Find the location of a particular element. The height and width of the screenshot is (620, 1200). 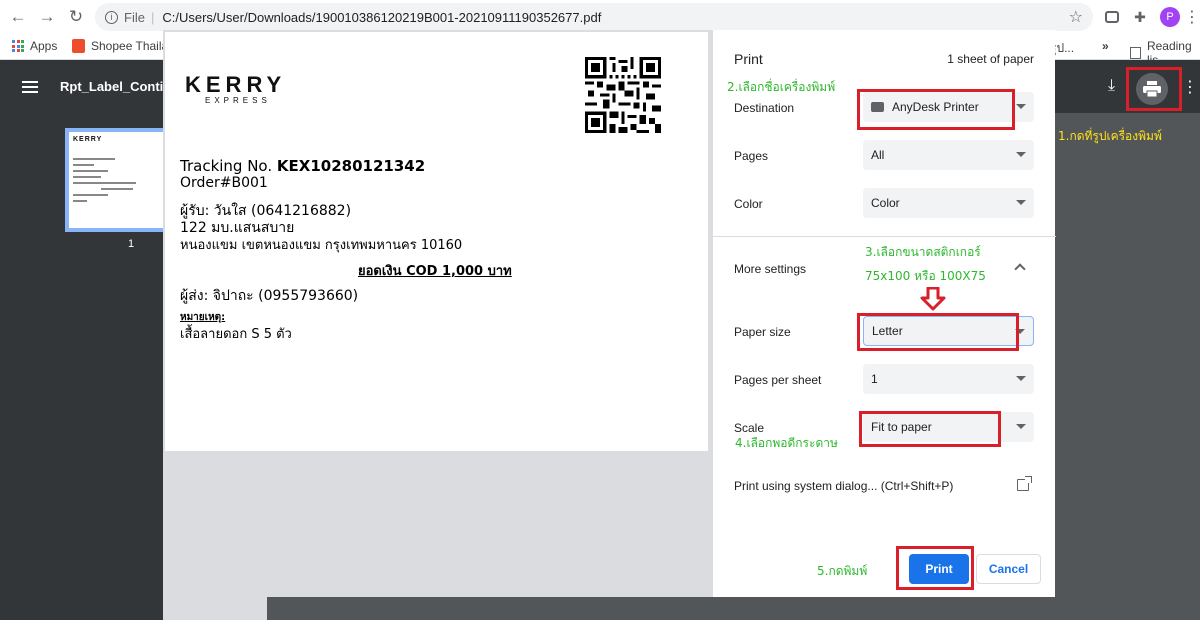

scale-dropdown-icon is located at coordinates (1021, 426).